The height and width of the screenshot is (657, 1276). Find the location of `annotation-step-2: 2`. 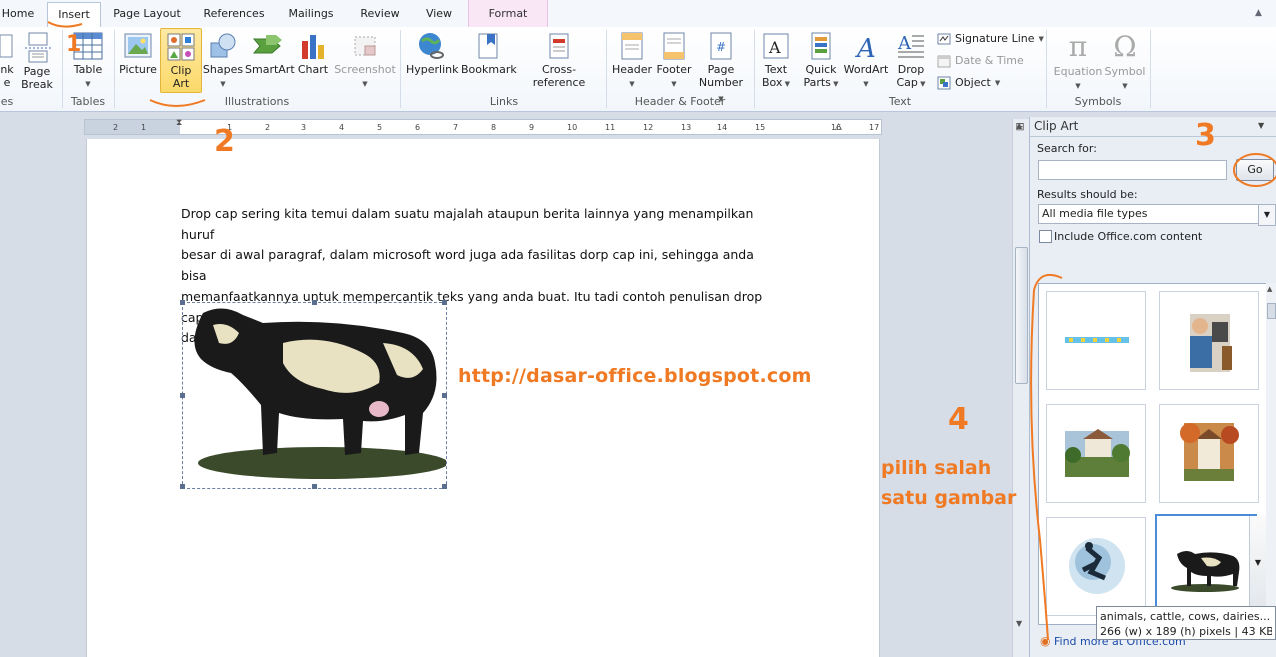

annotation-step-2: 2 is located at coordinates (224, 141).